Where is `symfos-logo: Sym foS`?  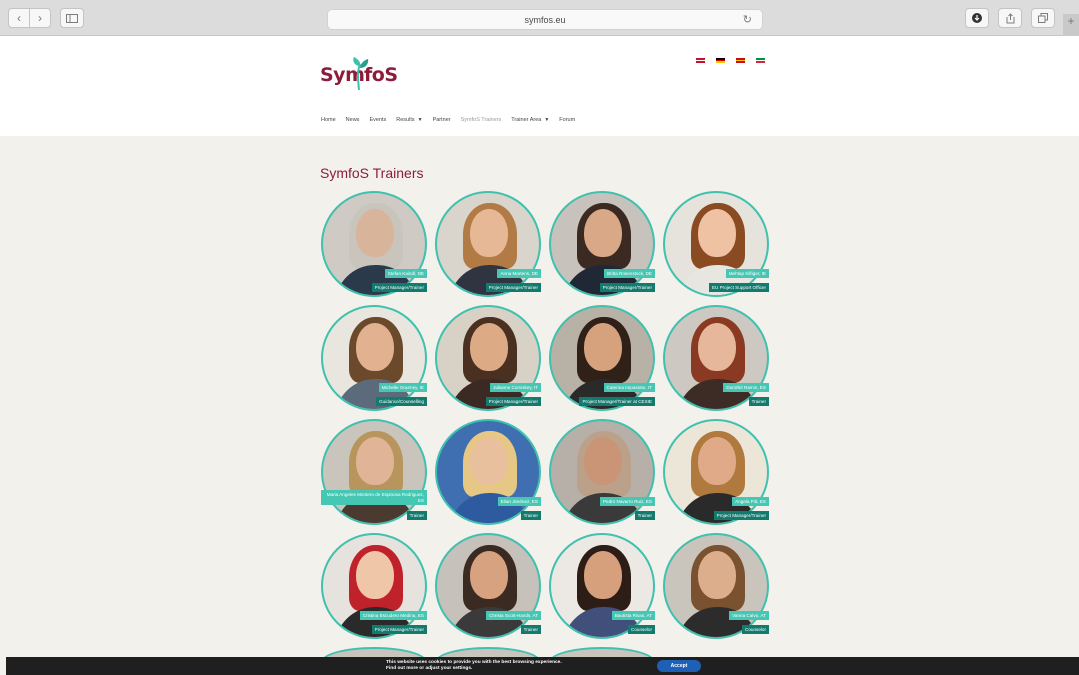
symfos-logo: Sym foS is located at coordinates (365, 76).